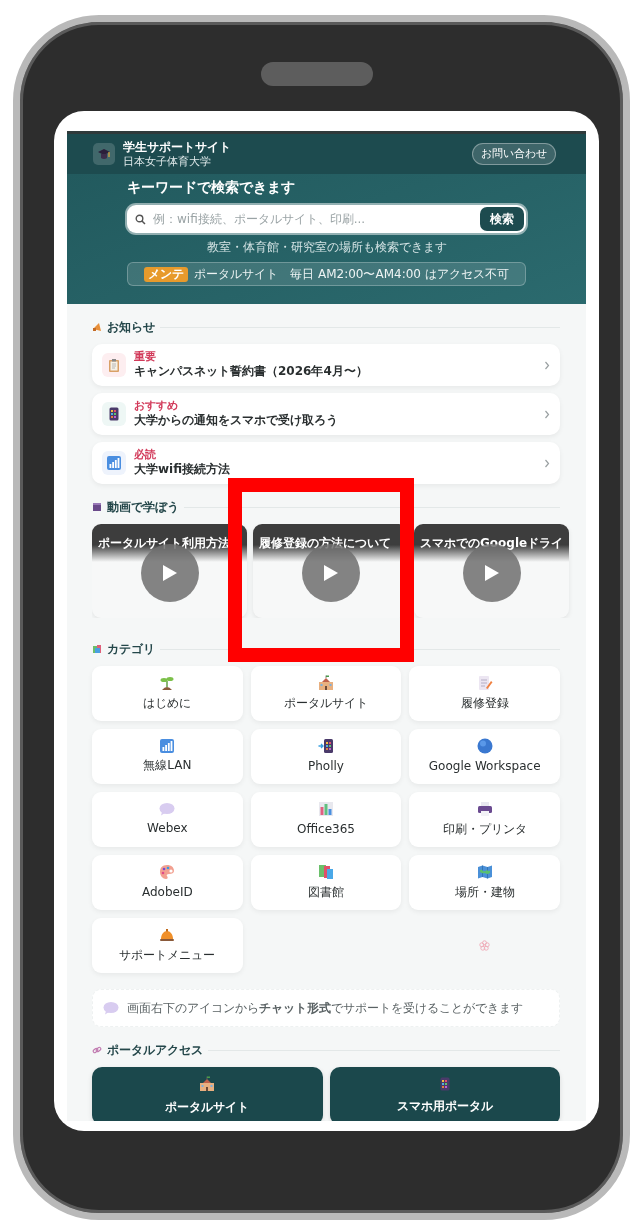 The width and height of the screenshot is (641, 1225). What do you see at coordinates (484, 746) in the screenshot?
I see `globe-icon` at bounding box center [484, 746].